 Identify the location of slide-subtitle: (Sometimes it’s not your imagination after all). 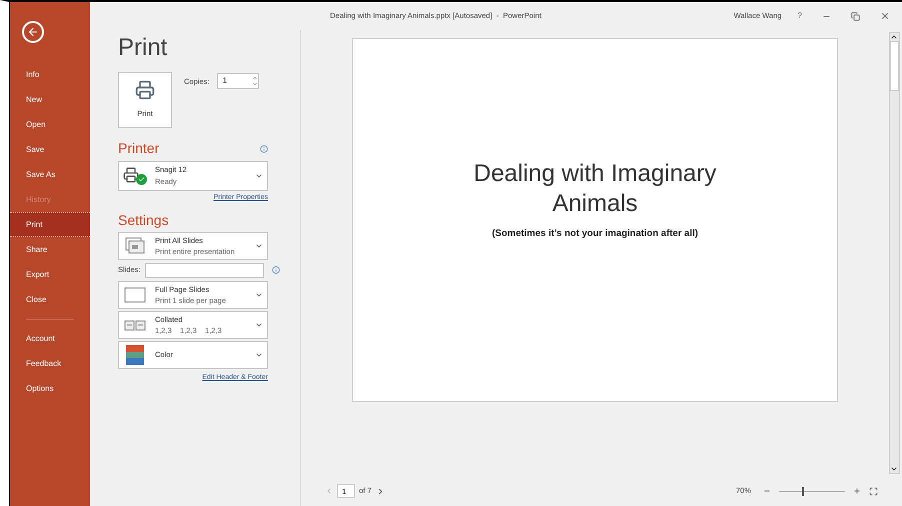
(595, 233).